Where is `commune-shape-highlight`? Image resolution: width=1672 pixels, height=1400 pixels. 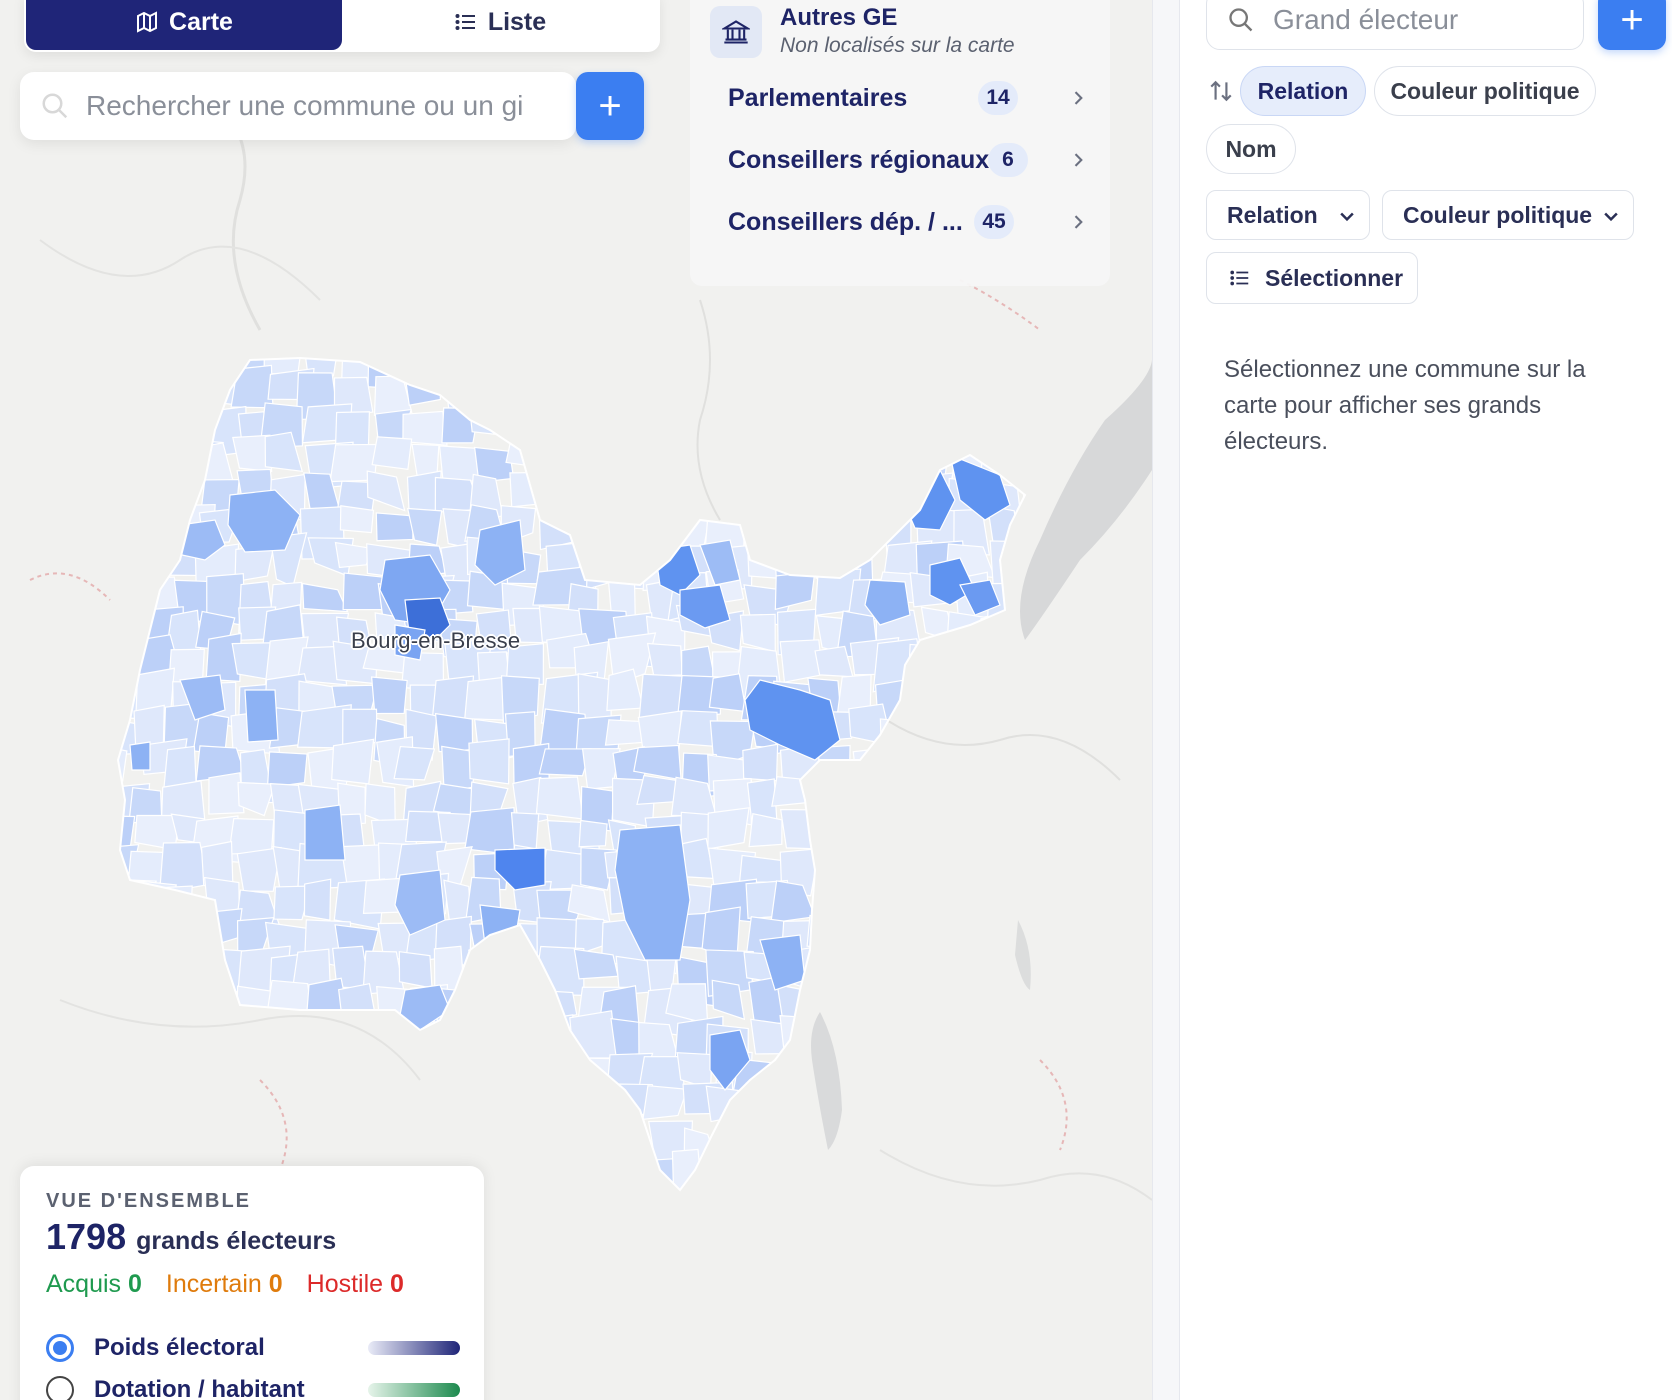 commune-shape-highlight is located at coordinates (261, 716).